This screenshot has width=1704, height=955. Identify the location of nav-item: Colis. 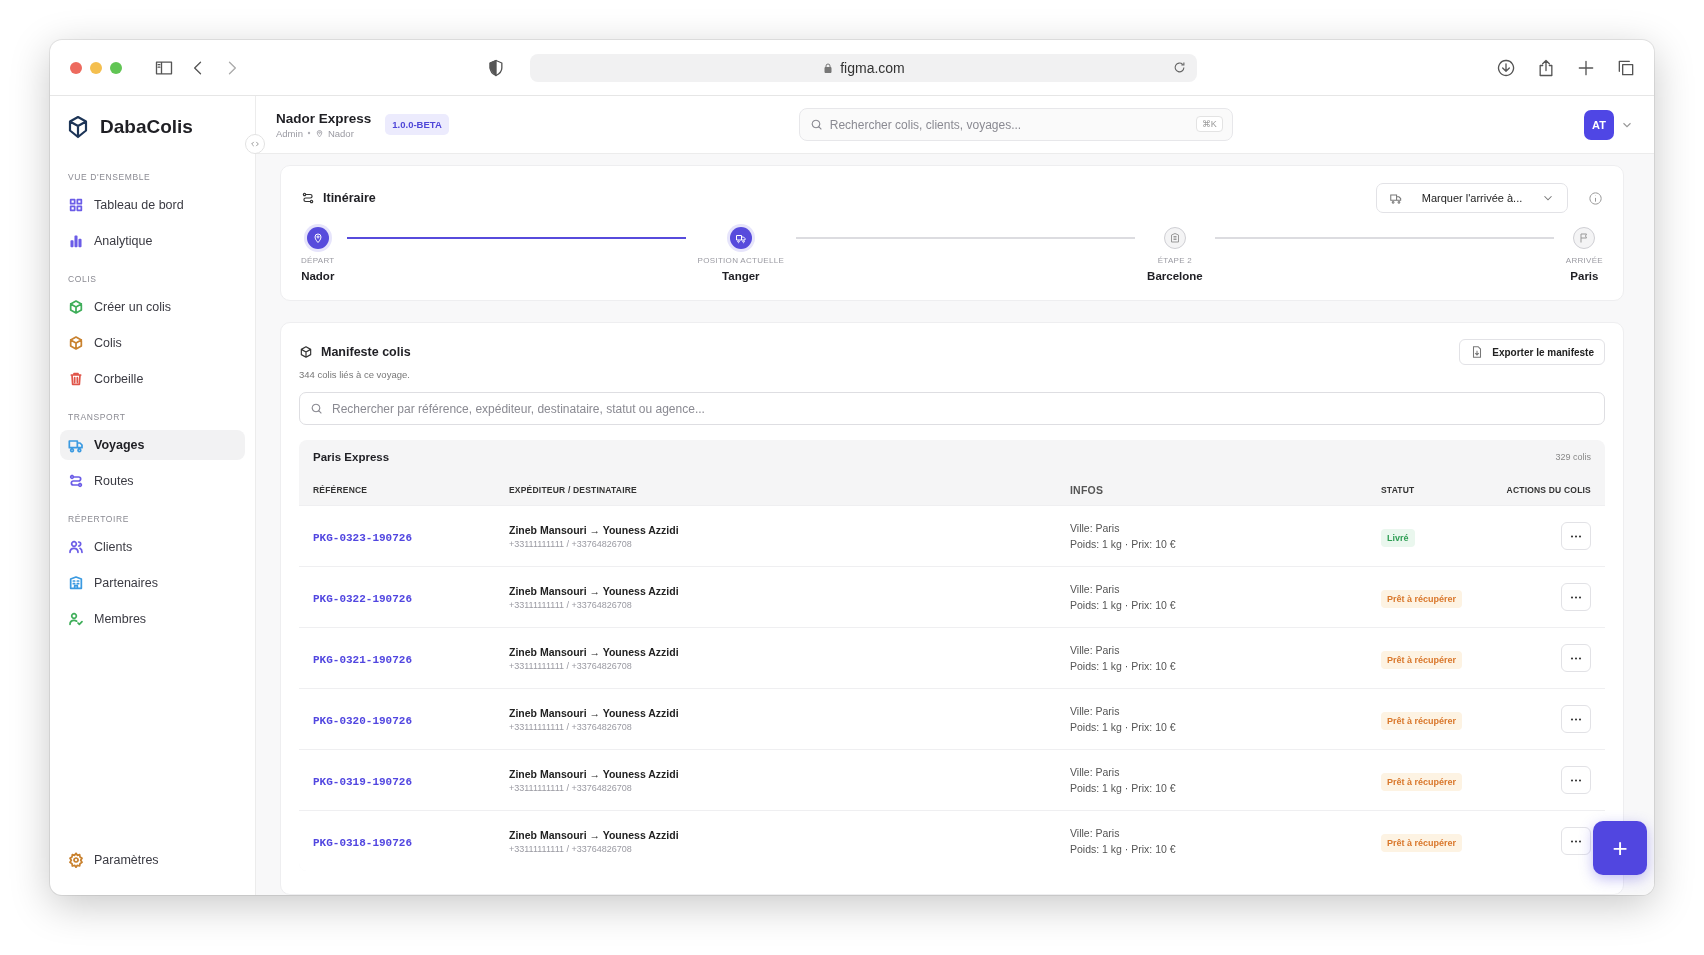
(152, 343).